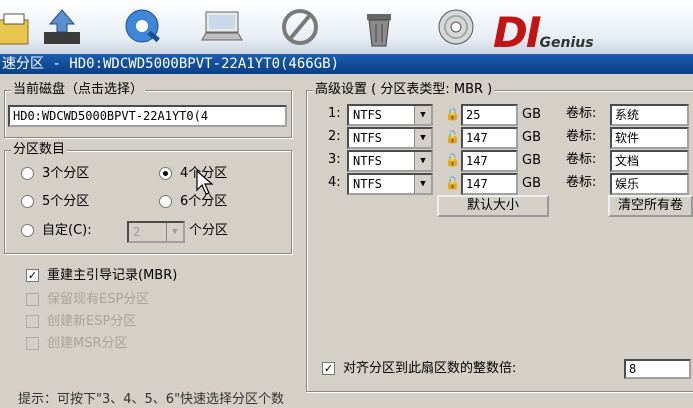 This screenshot has height=408, width=693. I want to click on custom-count-value: 2, so click(137, 232).